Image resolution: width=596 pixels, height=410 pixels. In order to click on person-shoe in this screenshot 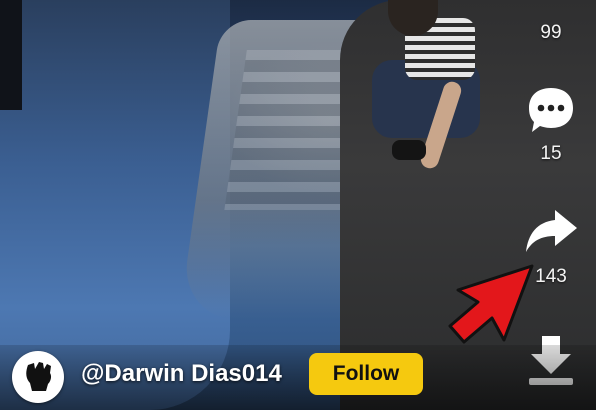, I will do `click(409, 150)`.